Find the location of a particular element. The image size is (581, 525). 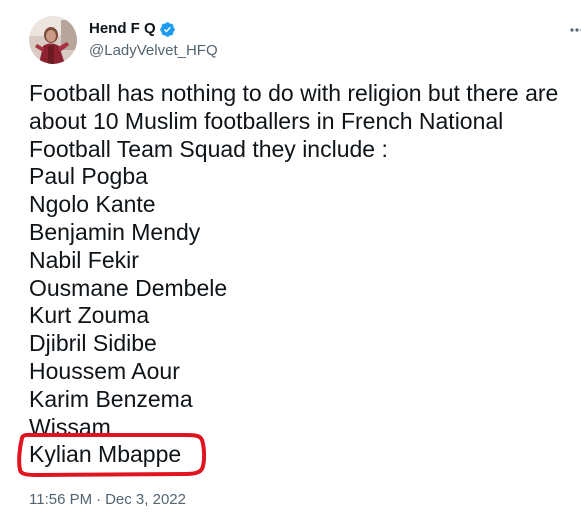

player-name: Ngolo Kante is located at coordinates (92, 204).